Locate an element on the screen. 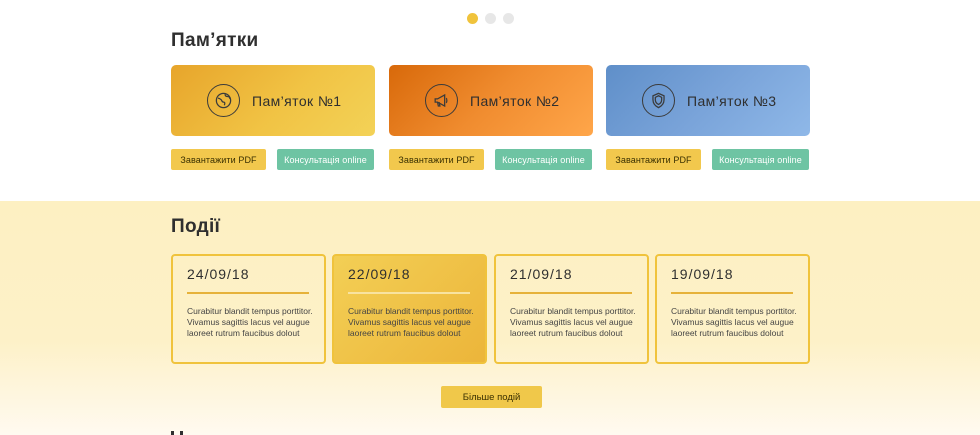 The image size is (980, 435). consultation-button-2: Консультація online is located at coordinates (543, 159).